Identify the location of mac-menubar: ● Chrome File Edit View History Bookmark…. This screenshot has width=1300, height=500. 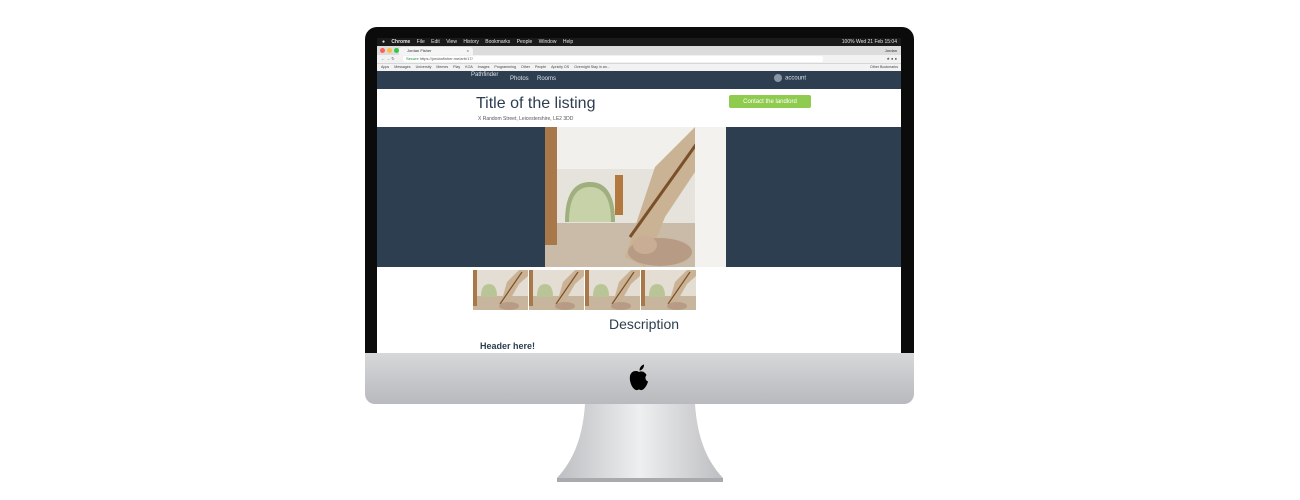
(639, 42).